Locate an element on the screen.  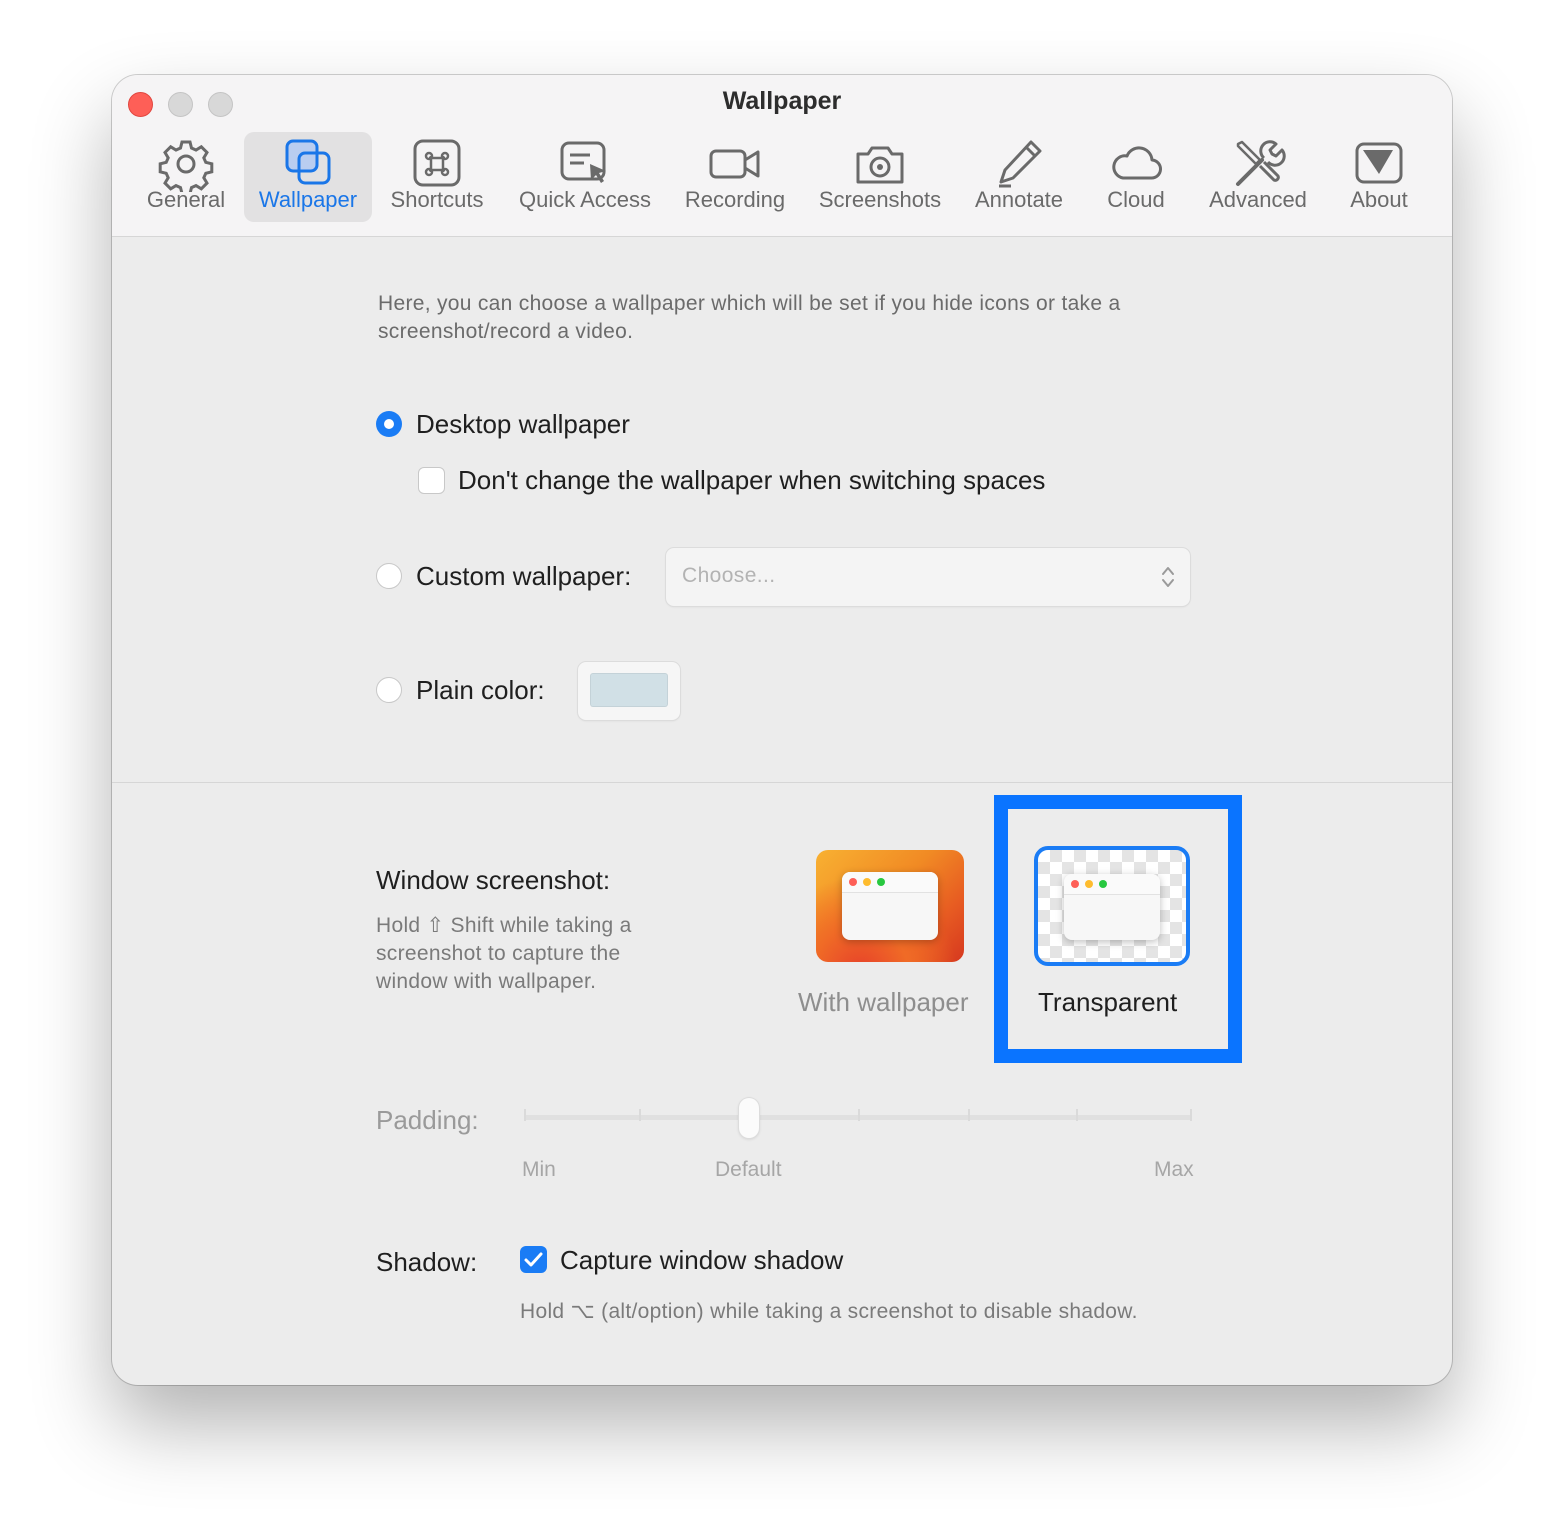
wallpaper-icon is located at coordinates (308, 162).